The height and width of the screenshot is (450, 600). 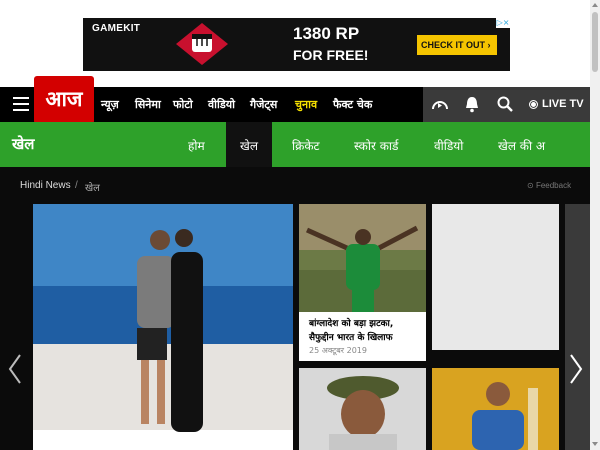 What do you see at coordinates (457, 45) in the screenshot?
I see `ad-cta-button: CHECK IT OUT ›` at bounding box center [457, 45].